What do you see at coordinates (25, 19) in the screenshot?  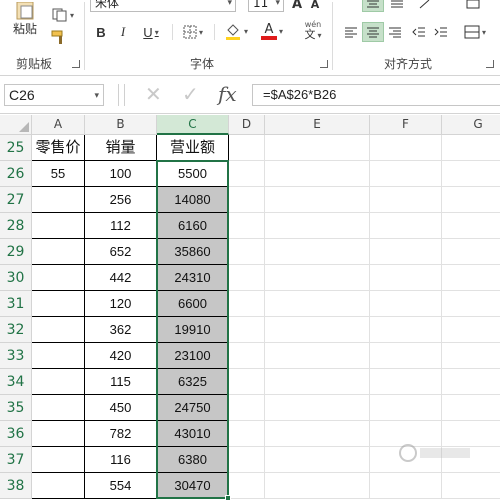 I see `paste-button: 粘贴` at bounding box center [25, 19].